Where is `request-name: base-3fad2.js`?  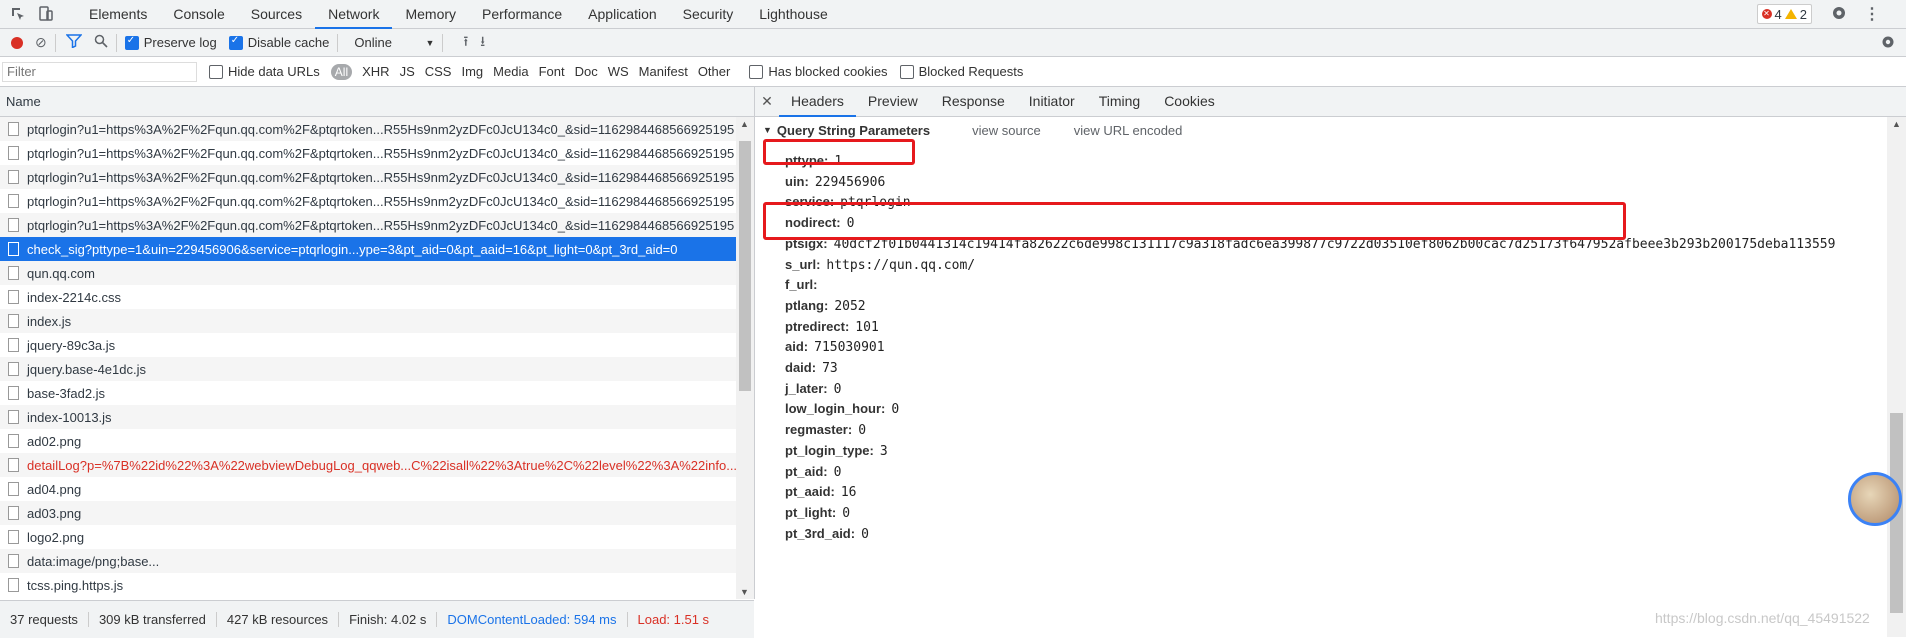 request-name: base-3fad2.js is located at coordinates (66, 393).